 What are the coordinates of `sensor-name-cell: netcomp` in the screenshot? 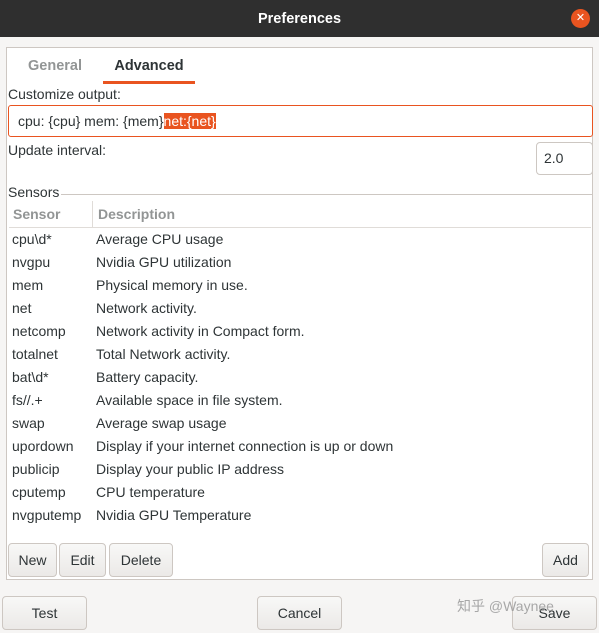 It's located at (39, 331).